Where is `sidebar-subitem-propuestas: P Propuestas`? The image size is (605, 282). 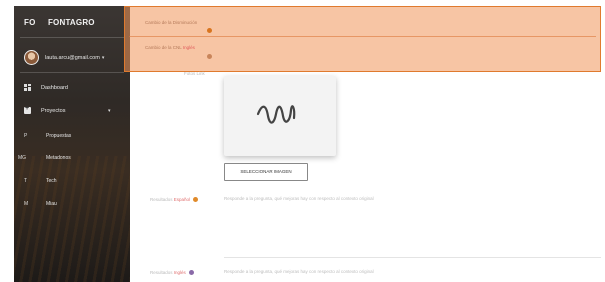 sidebar-subitem-propuestas: P Propuestas is located at coordinates (47, 136).